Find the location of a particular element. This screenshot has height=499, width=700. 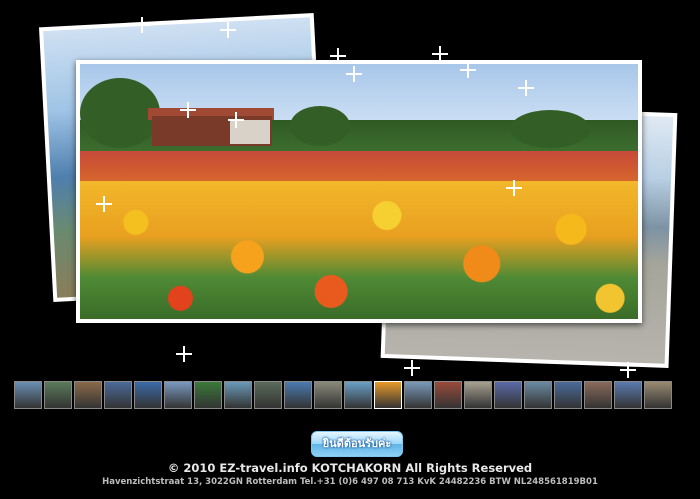

thumbnail-strip is located at coordinates (352, 396).